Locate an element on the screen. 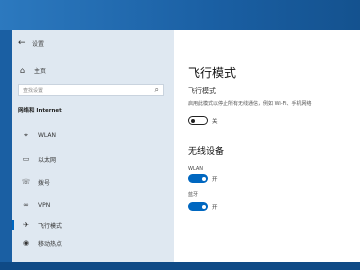 This screenshot has height=270, width=360. sidebar-item-label: 飞行模式 is located at coordinates (50, 226).